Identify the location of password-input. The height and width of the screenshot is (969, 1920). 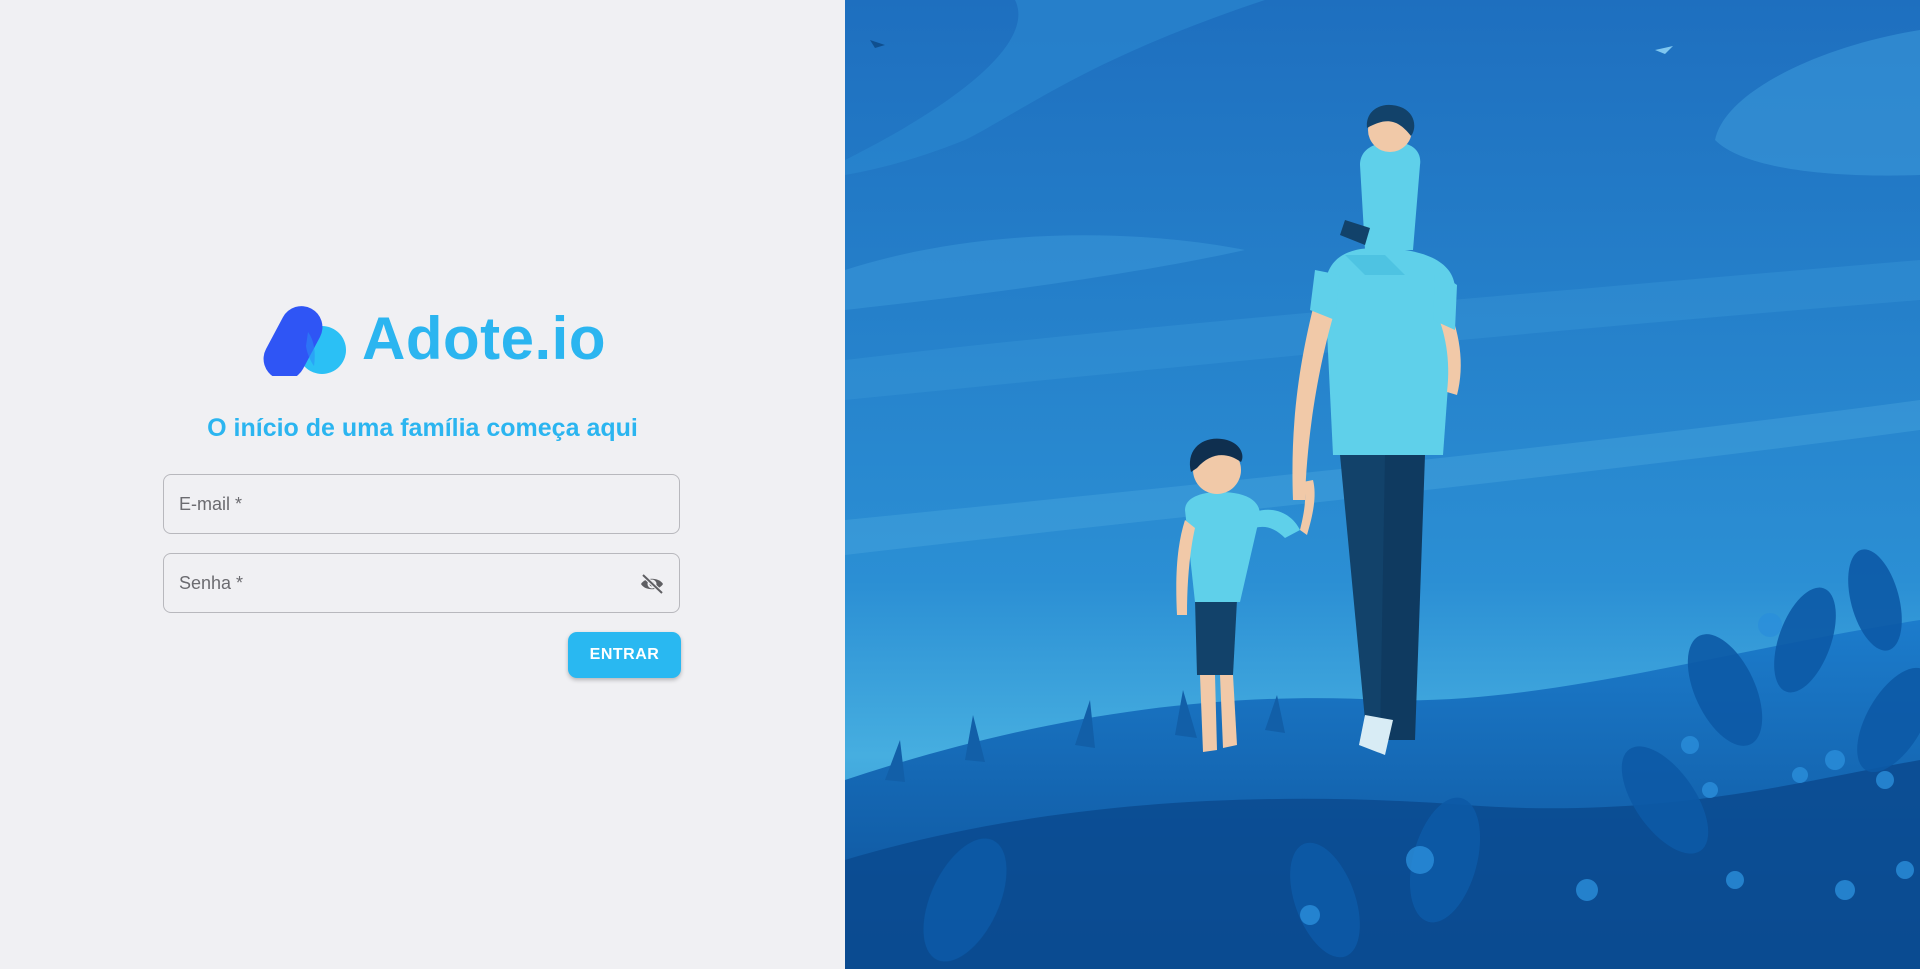
(421, 583).